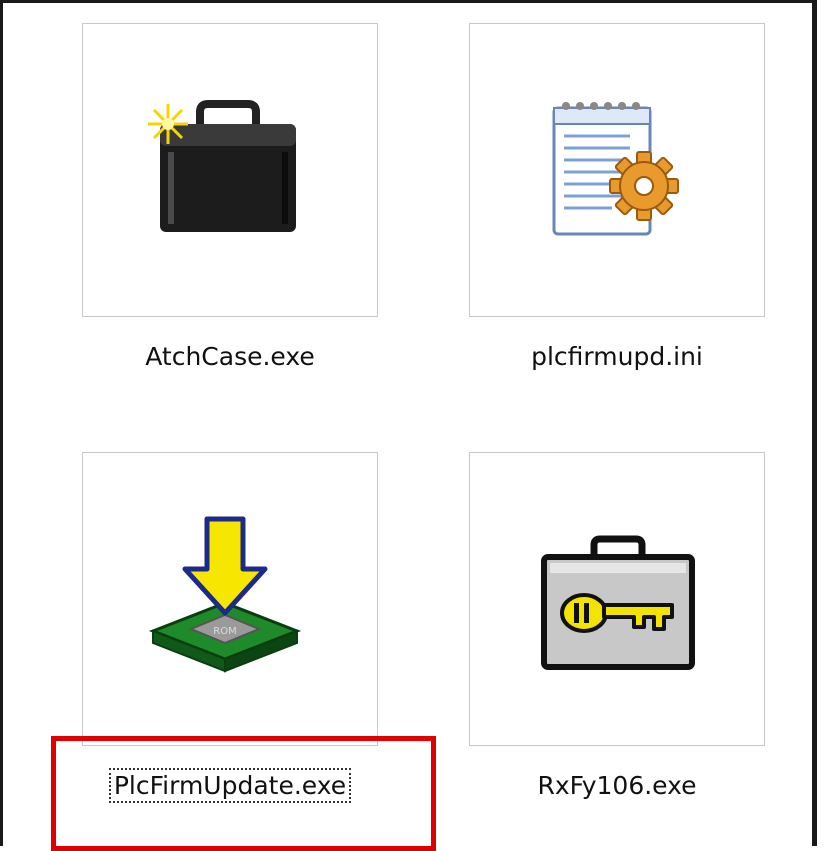 The height and width of the screenshot is (851, 825). What do you see at coordinates (617, 356) in the screenshot?
I see `file-name-label: plcfirmupd.ini` at bounding box center [617, 356].